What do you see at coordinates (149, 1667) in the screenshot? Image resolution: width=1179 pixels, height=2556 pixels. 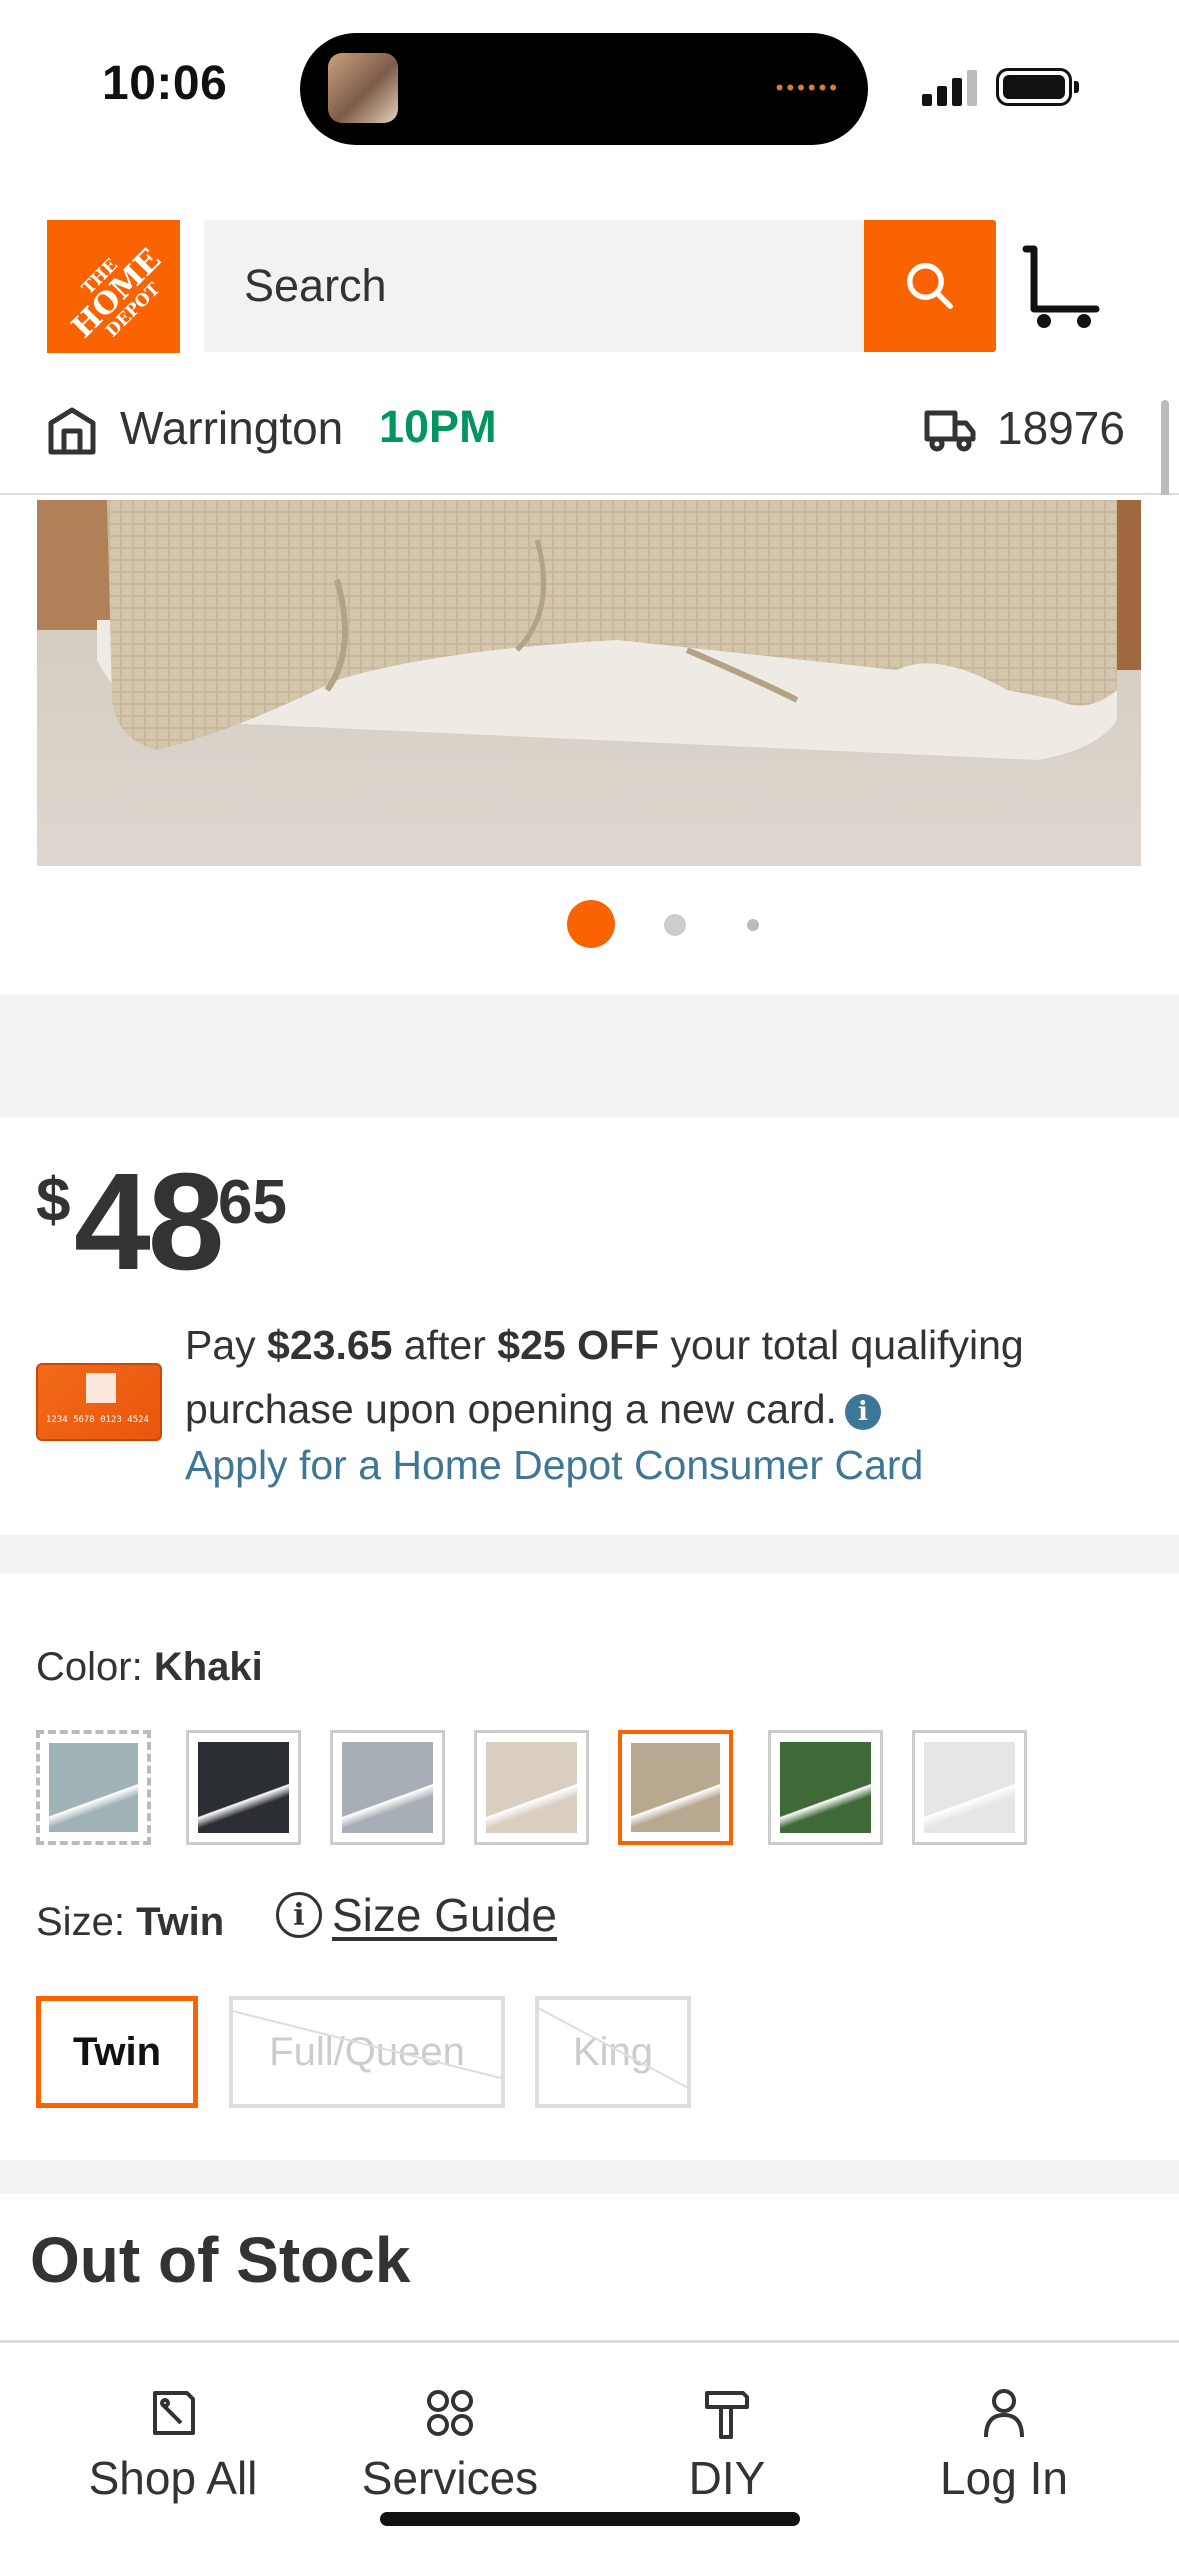 I see `color-label: Color: Khaki` at bounding box center [149, 1667].